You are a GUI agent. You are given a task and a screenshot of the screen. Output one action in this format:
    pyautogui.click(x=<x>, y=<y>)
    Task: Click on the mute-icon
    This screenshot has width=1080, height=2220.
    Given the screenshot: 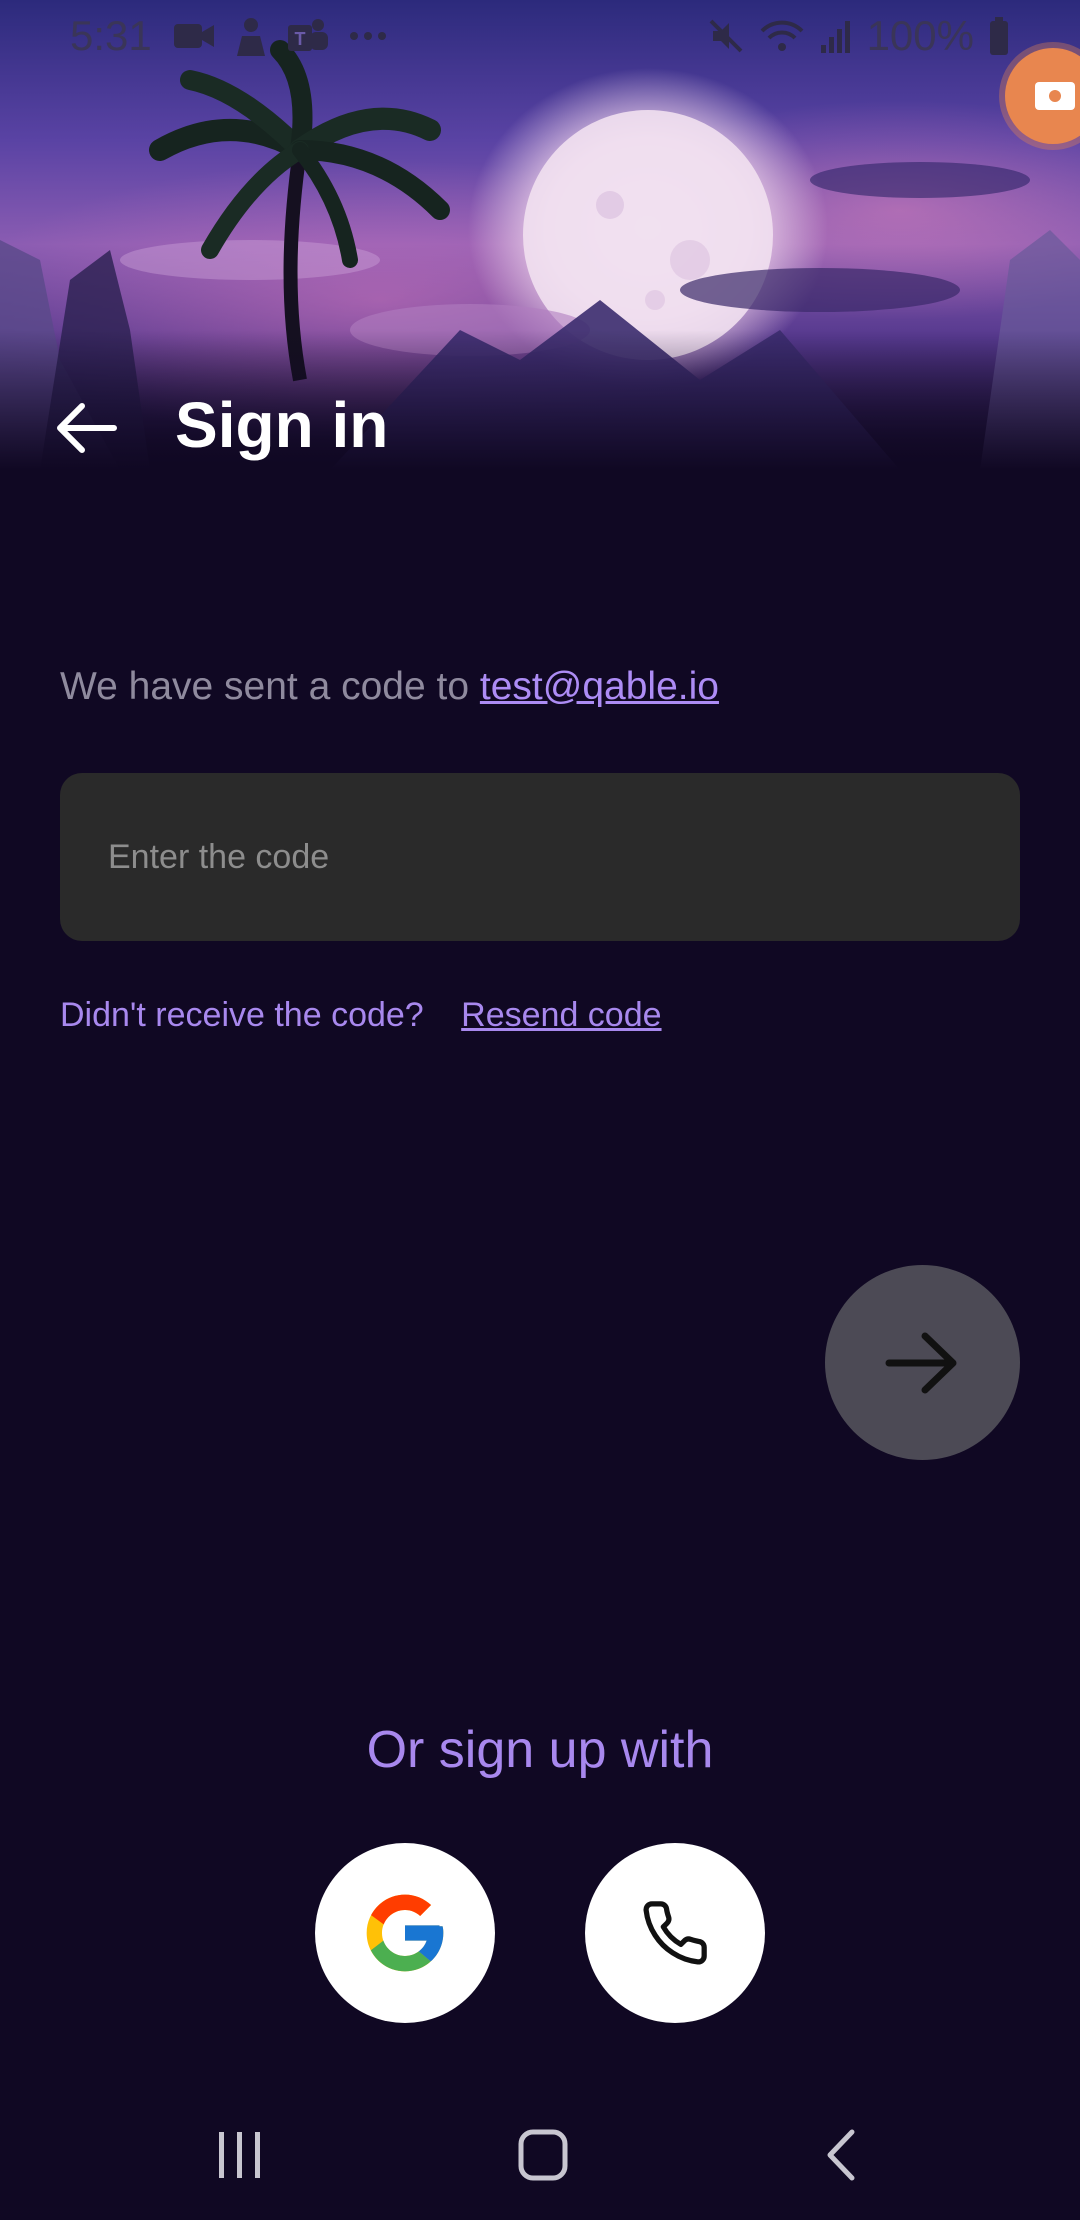 What is the action you would take?
    pyautogui.click(x=725, y=36)
    